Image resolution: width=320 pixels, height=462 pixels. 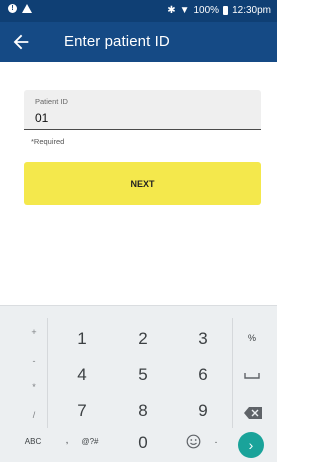 I want to click on app-bar: Enter patient ID, so click(x=138, y=42).